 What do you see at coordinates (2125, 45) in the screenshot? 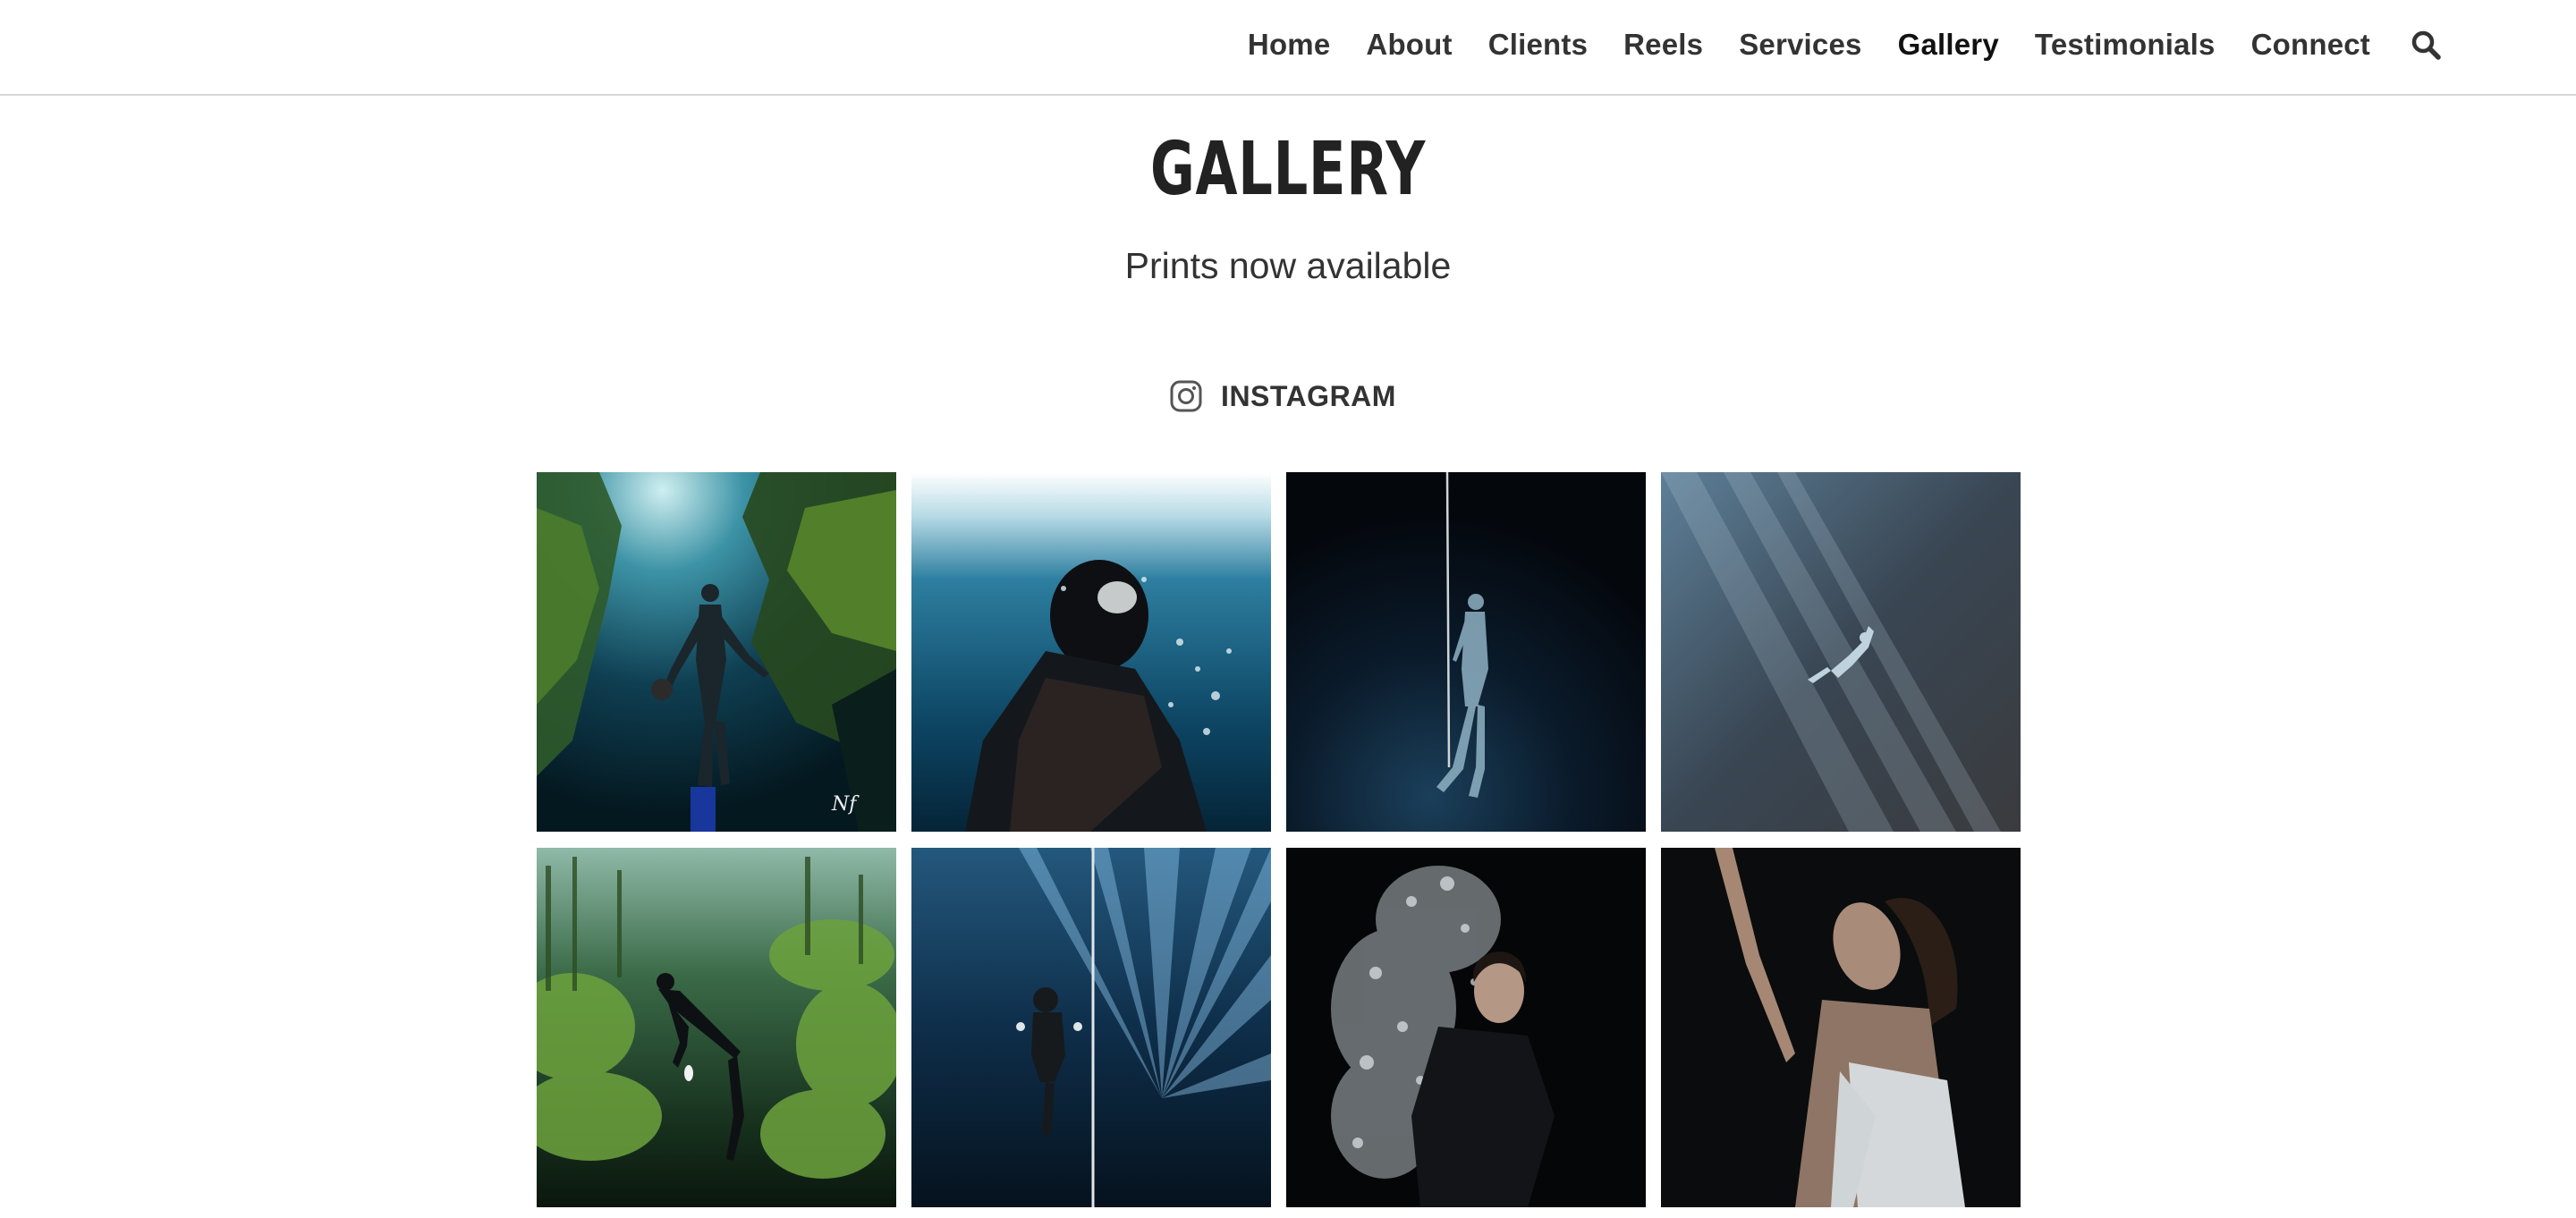
I see `nav-testimonials: Testimonials` at bounding box center [2125, 45].